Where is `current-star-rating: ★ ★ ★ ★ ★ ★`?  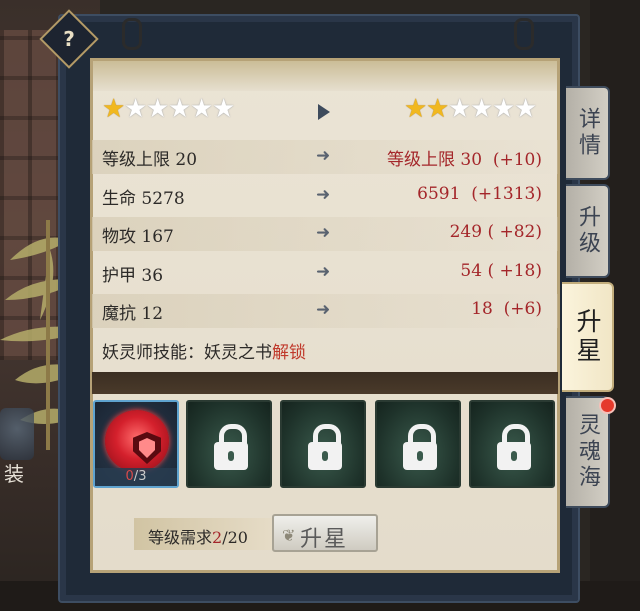
current-star-rating: ★ ★ ★ ★ ★ ★ is located at coordinates (169, 109).